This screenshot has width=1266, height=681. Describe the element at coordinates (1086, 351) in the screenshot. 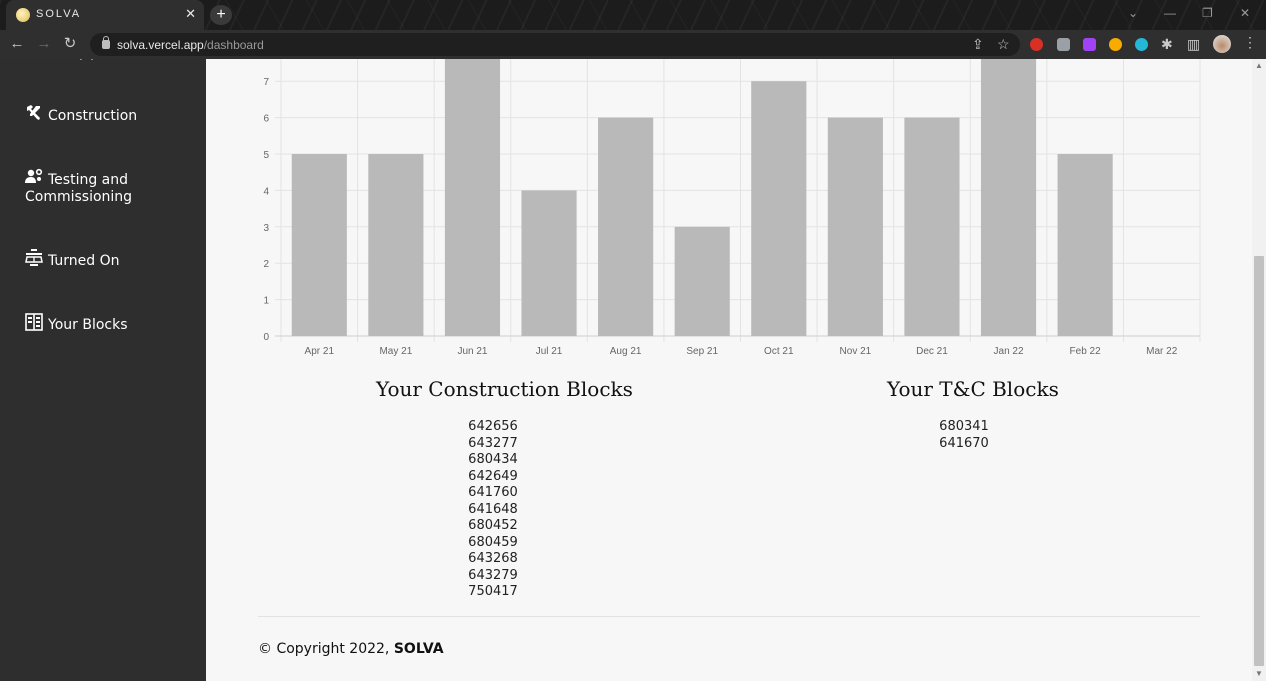

I see `x-tick-label: Feb 22` at that location.